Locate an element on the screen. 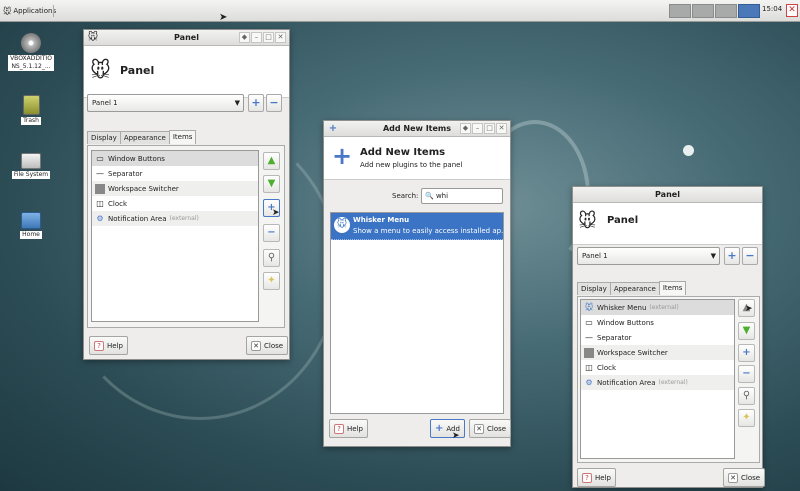 This screenshot has width=800, height=491. plus-icon: + is located at coordinates (439, 428).